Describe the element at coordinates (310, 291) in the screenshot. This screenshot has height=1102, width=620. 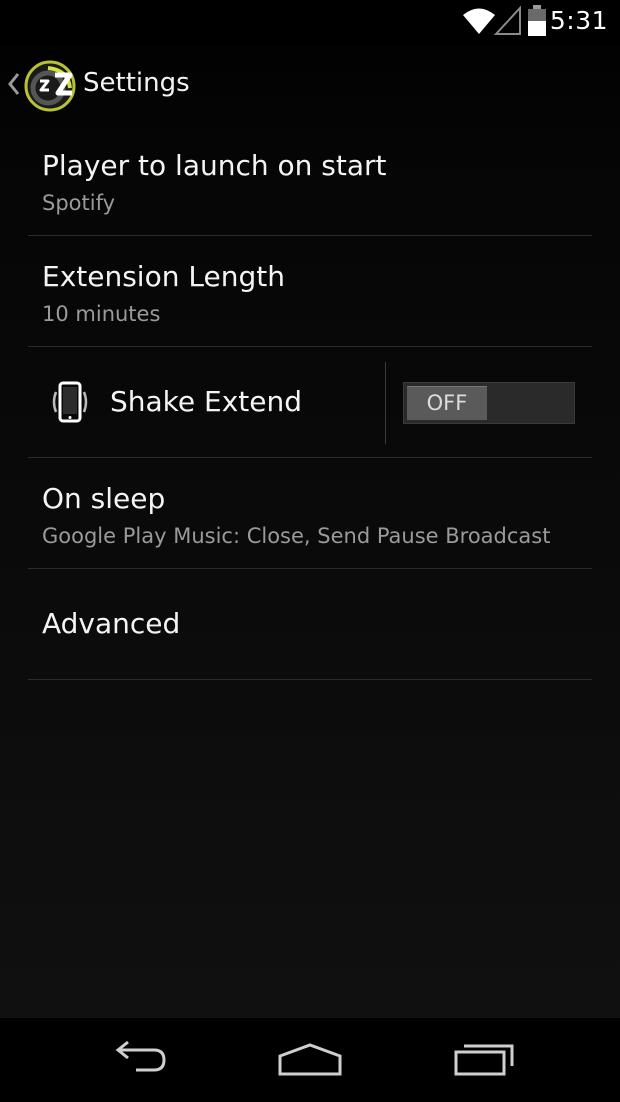
I see `setting-extension-length: Extension Length 10 minutes` at that location.